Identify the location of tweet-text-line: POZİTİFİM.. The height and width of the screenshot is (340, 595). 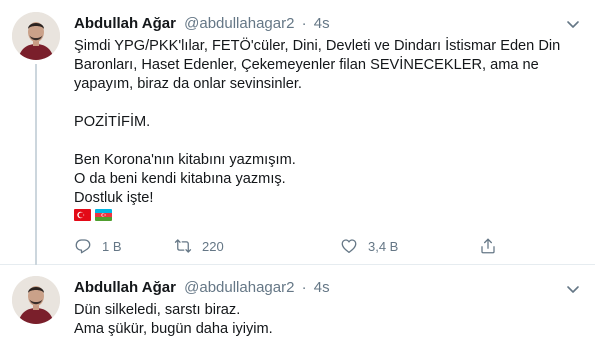
(112, 122).